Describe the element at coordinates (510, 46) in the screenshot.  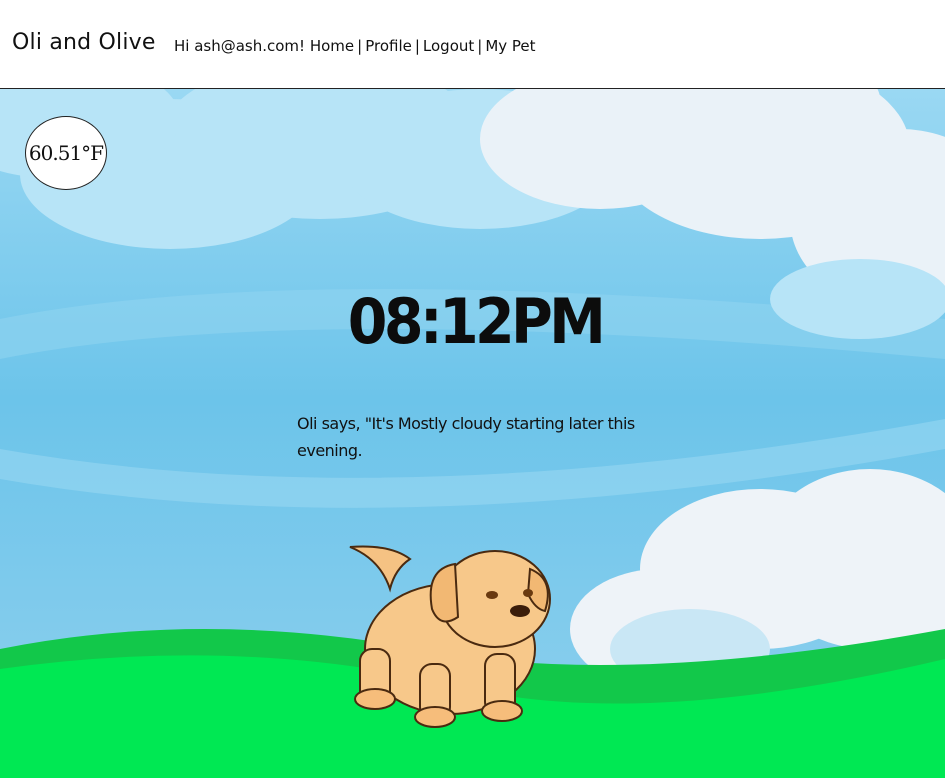
I see `nav-mypet-link: My Pet` at that location.